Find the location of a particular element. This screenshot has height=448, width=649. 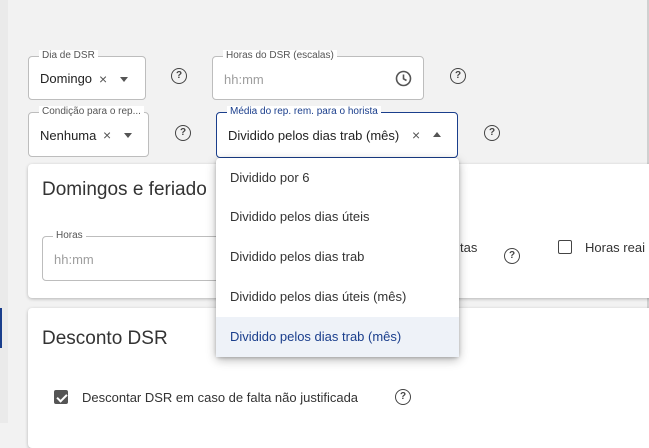

domingos-title: Domingos e feriado is located at coordinates (124, 189).